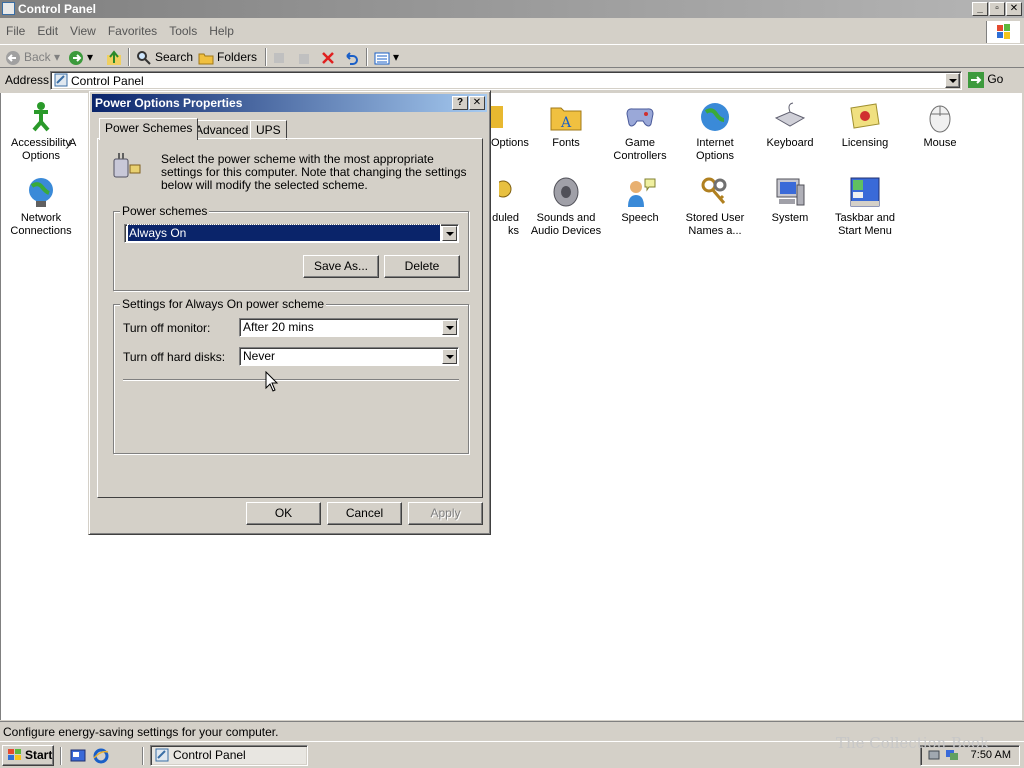 The width and height of the screenshot is (1024, 768). Describe the element at coordinates (714, 190) in the screenshot. I see `keys-icon` at that location.